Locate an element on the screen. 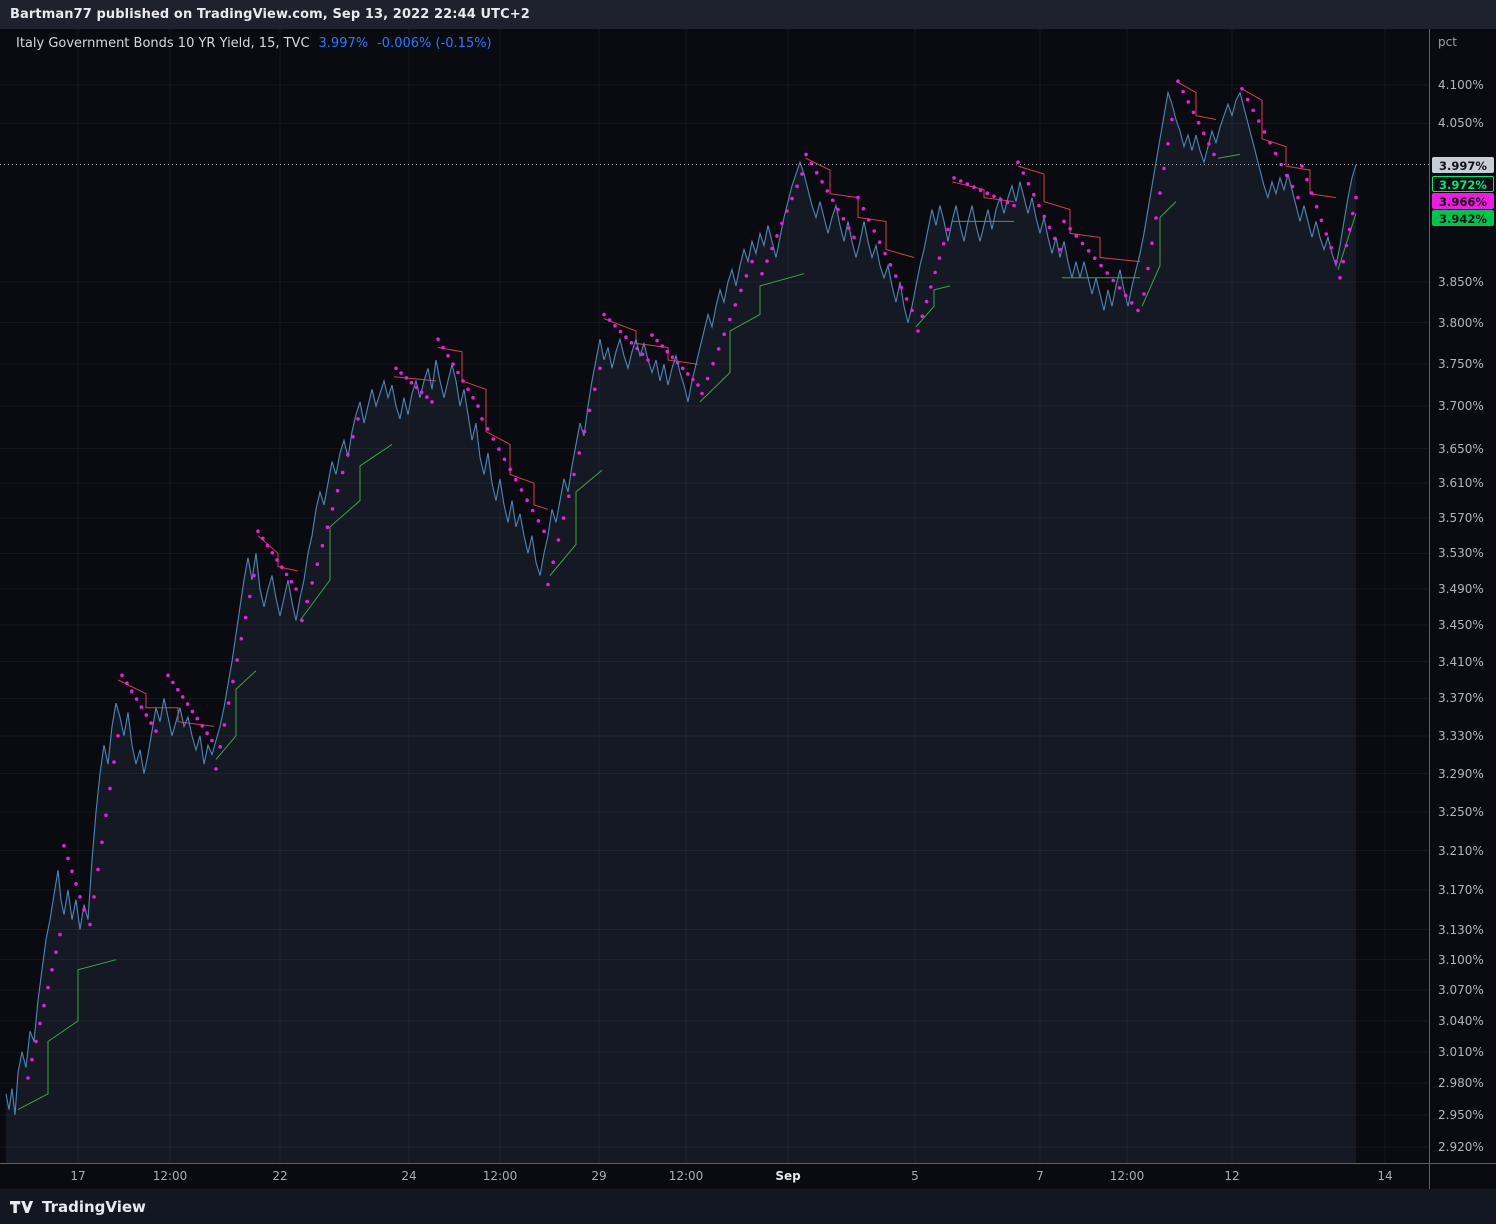 This screenshot has width=1496, height=1224. x-axis-label: Sep is located at coordinates (788, 1176).